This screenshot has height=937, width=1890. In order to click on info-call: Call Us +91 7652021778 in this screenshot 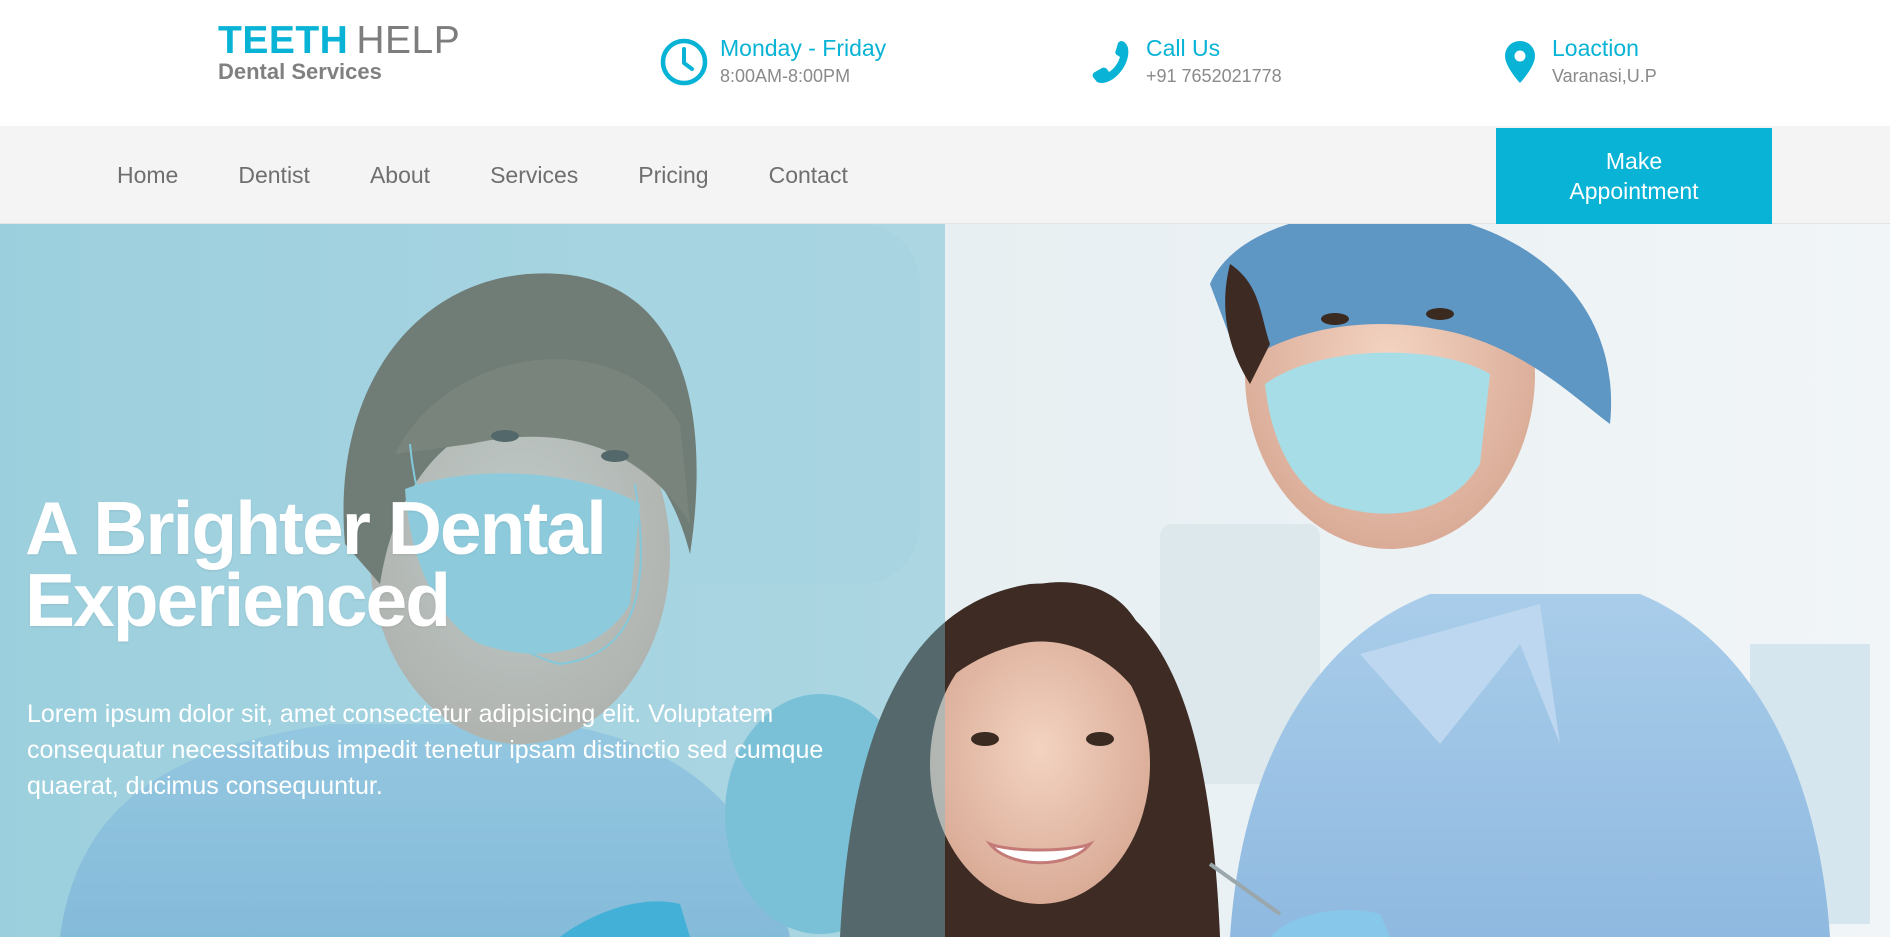, I will do `click(1183, 61)`.